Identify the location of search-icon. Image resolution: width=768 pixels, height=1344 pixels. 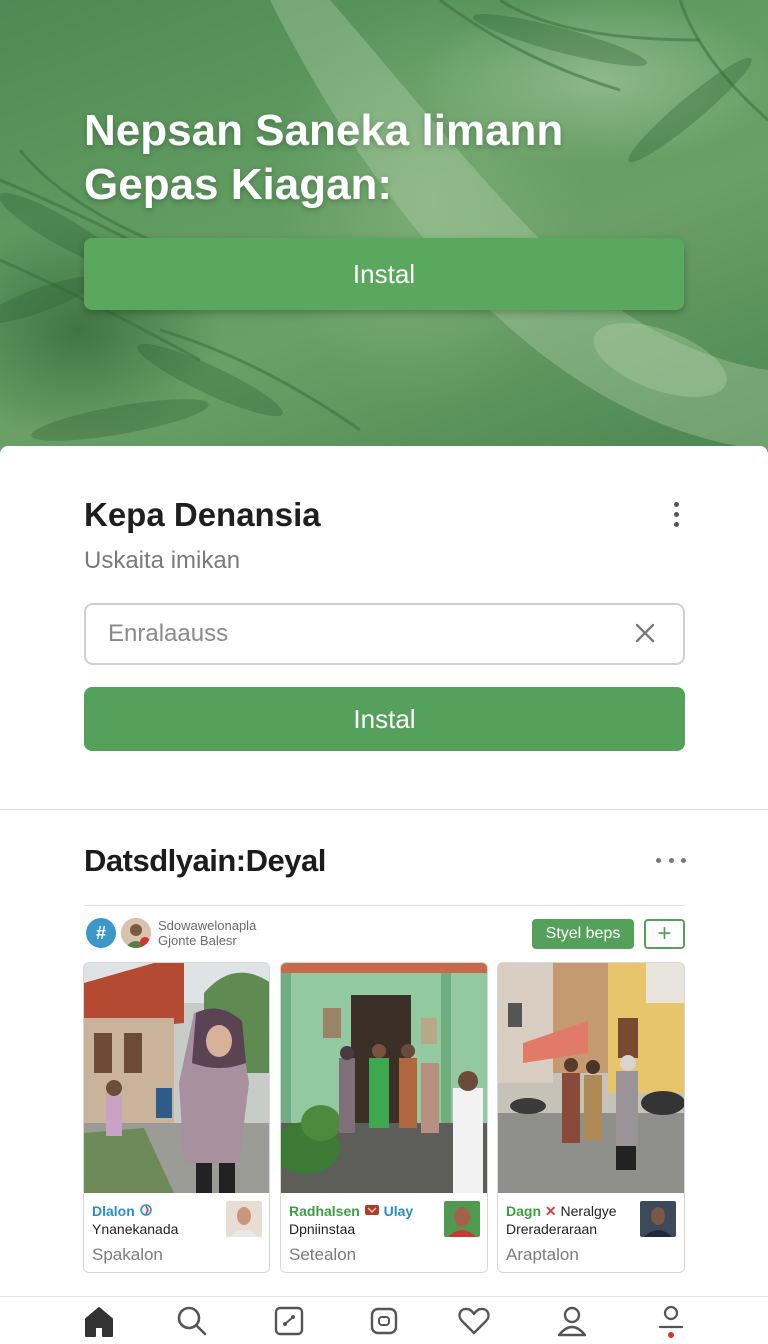
(192, 1321).